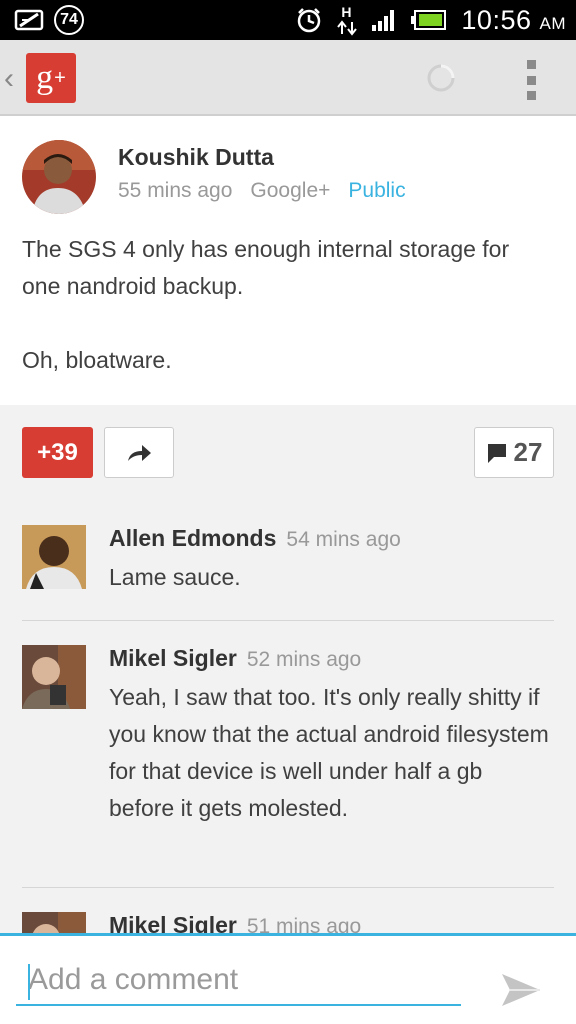 The image size is (576, 1024). Describe the element at coordinates (69, 20) in the screenshot. I see `battery-level-badge: 74` at that location.